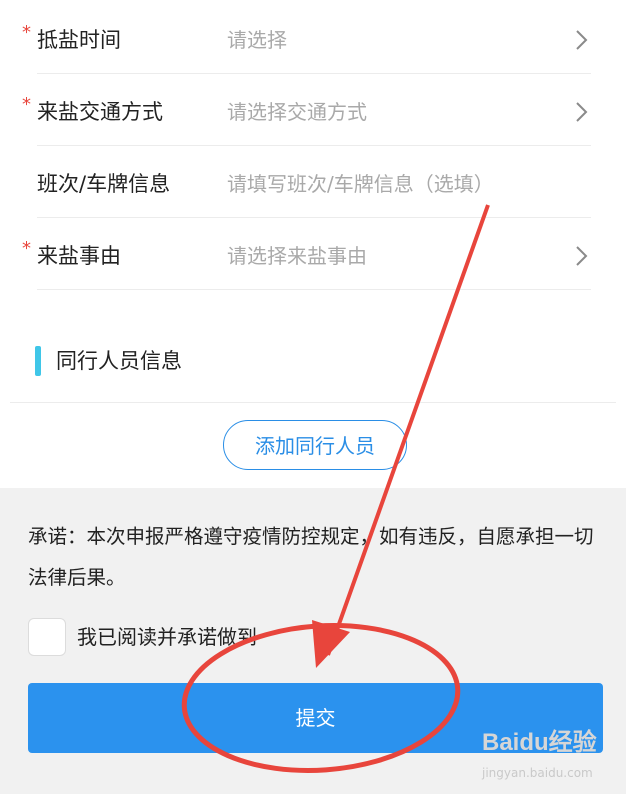 This screenshot has width=626, height=794. I want to click on arrival-time-label: 抵盐时间, so click(79, 40).